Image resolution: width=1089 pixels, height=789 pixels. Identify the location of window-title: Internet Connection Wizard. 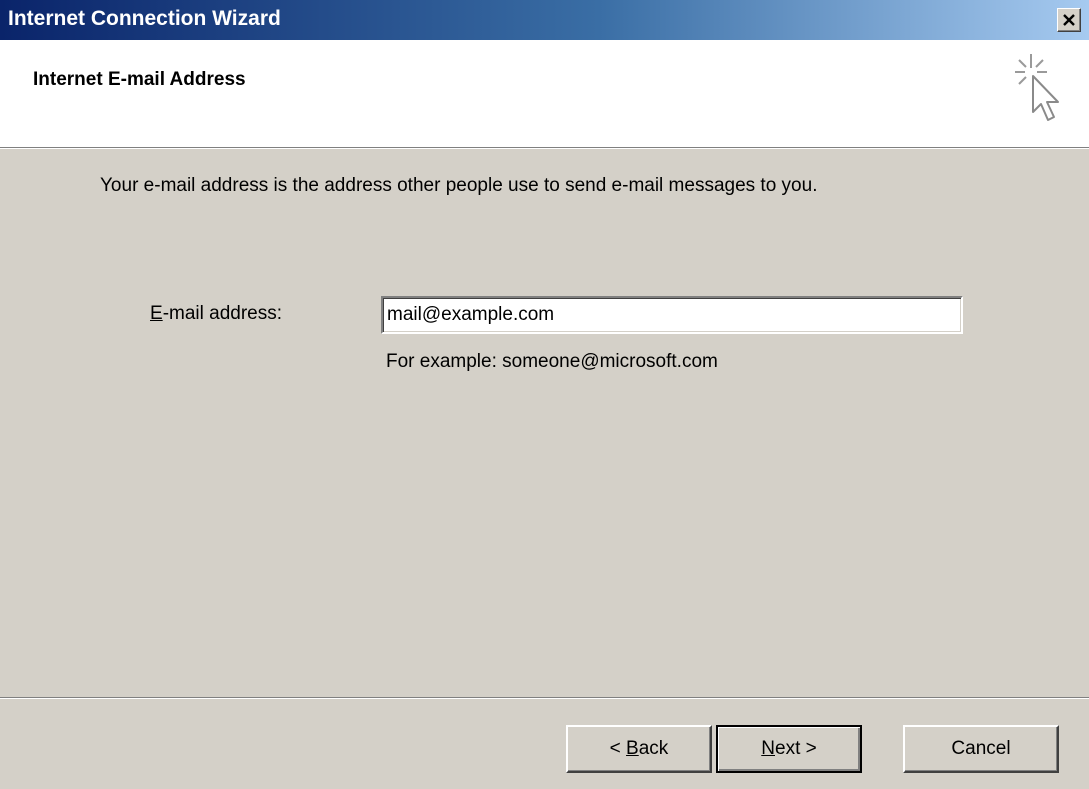
(144, 18).